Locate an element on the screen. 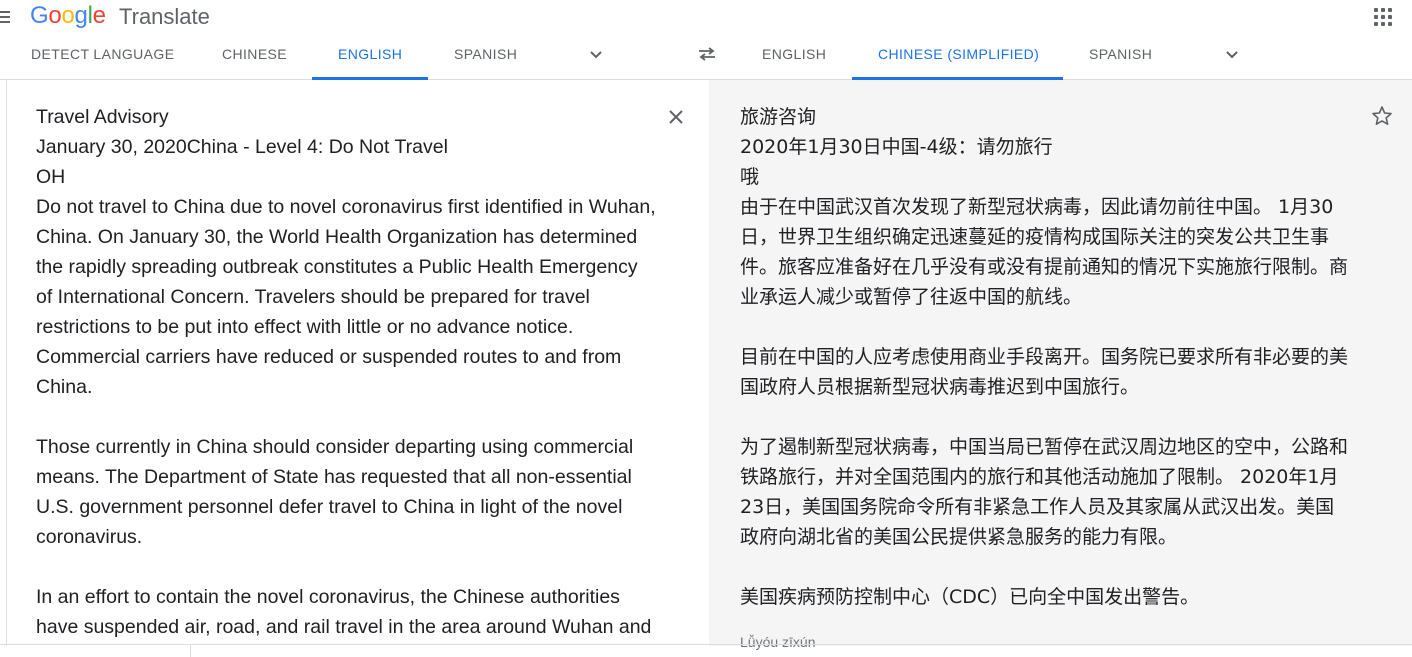 This screenshot has height=657, width=1412. source-tab-detect-language: DETECT LANGUAGE is located at coordinates (102, 63).